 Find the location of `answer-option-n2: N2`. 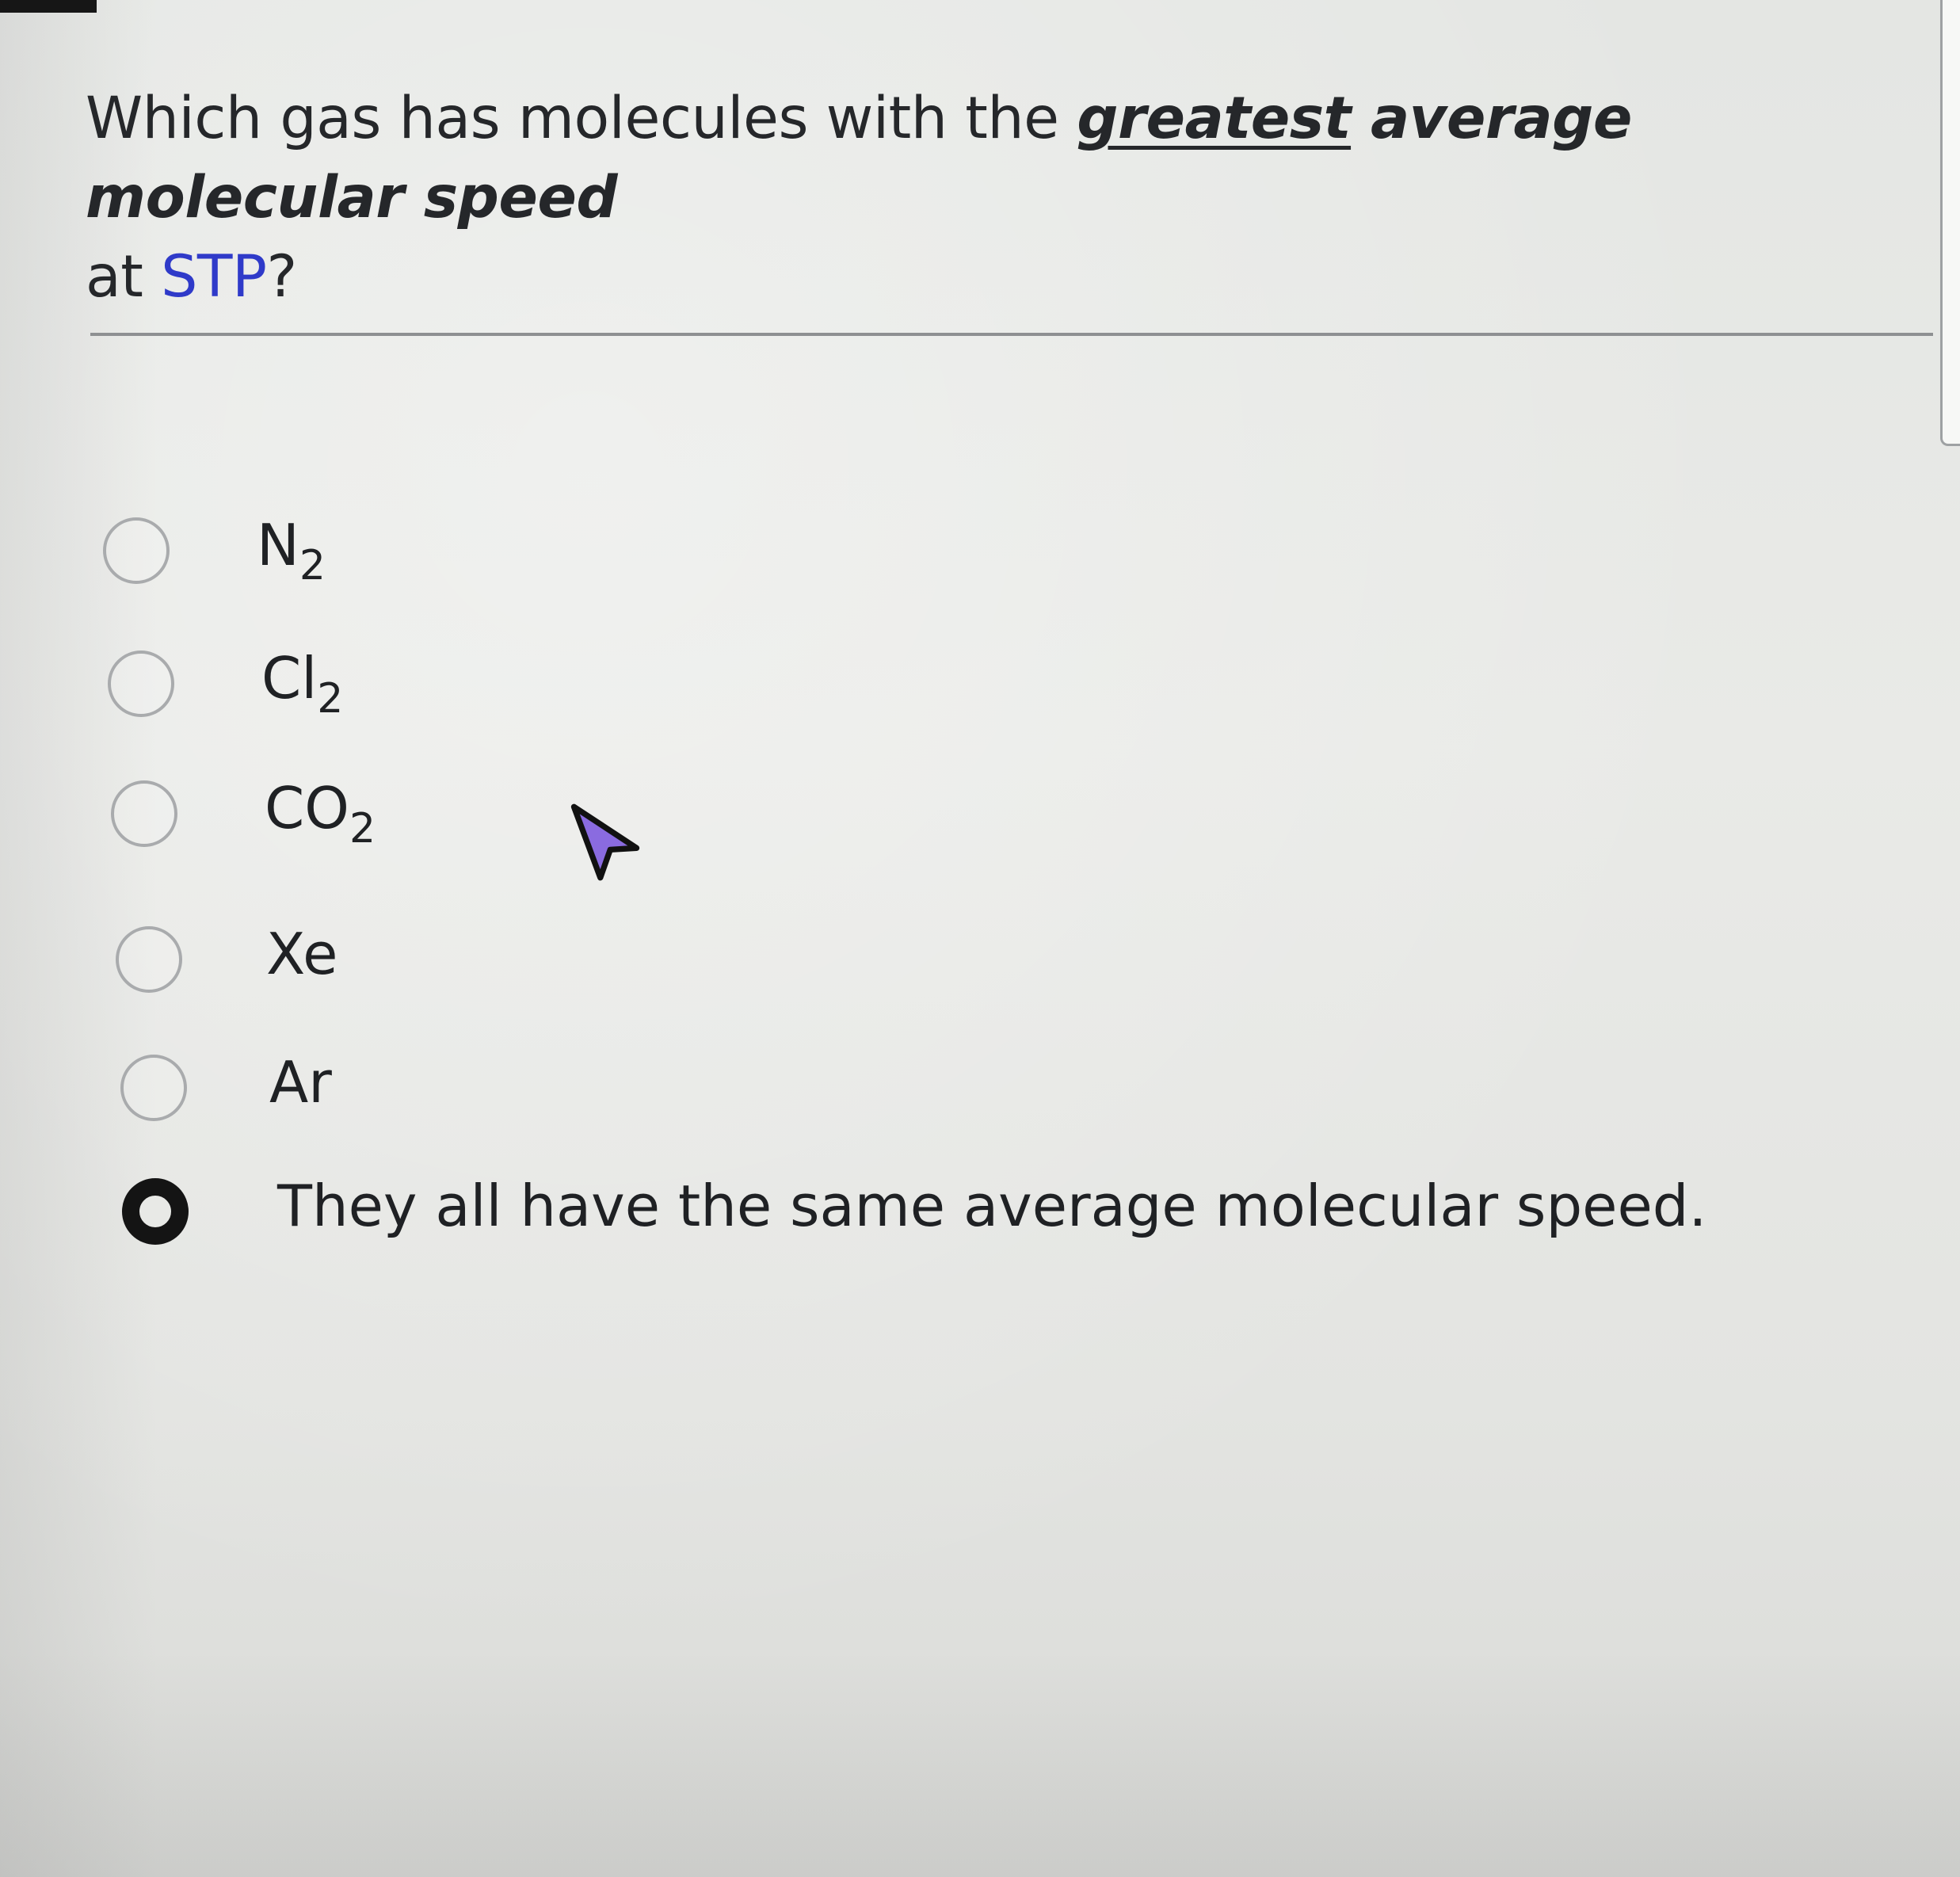

answer-option-n2: N2 is located at coordinates (214, 550).